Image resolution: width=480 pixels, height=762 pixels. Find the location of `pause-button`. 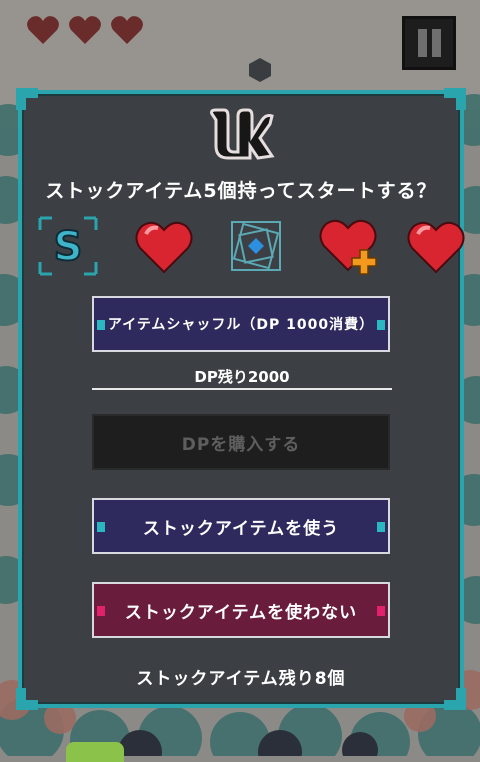

pause-button is located at coordinates (429, 43).